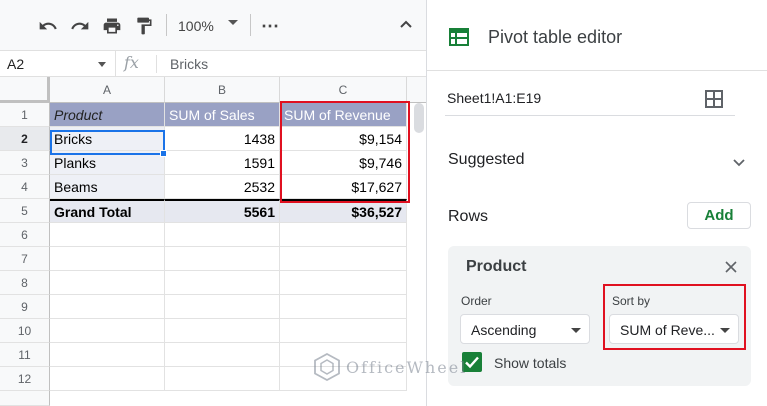 The width and height of the screenshot is (767, 406). What do you see at coordinates (222, 115) in the screenshot?
I see `table-header-cell: SUM of Sales` at bounding box center [222, 115].